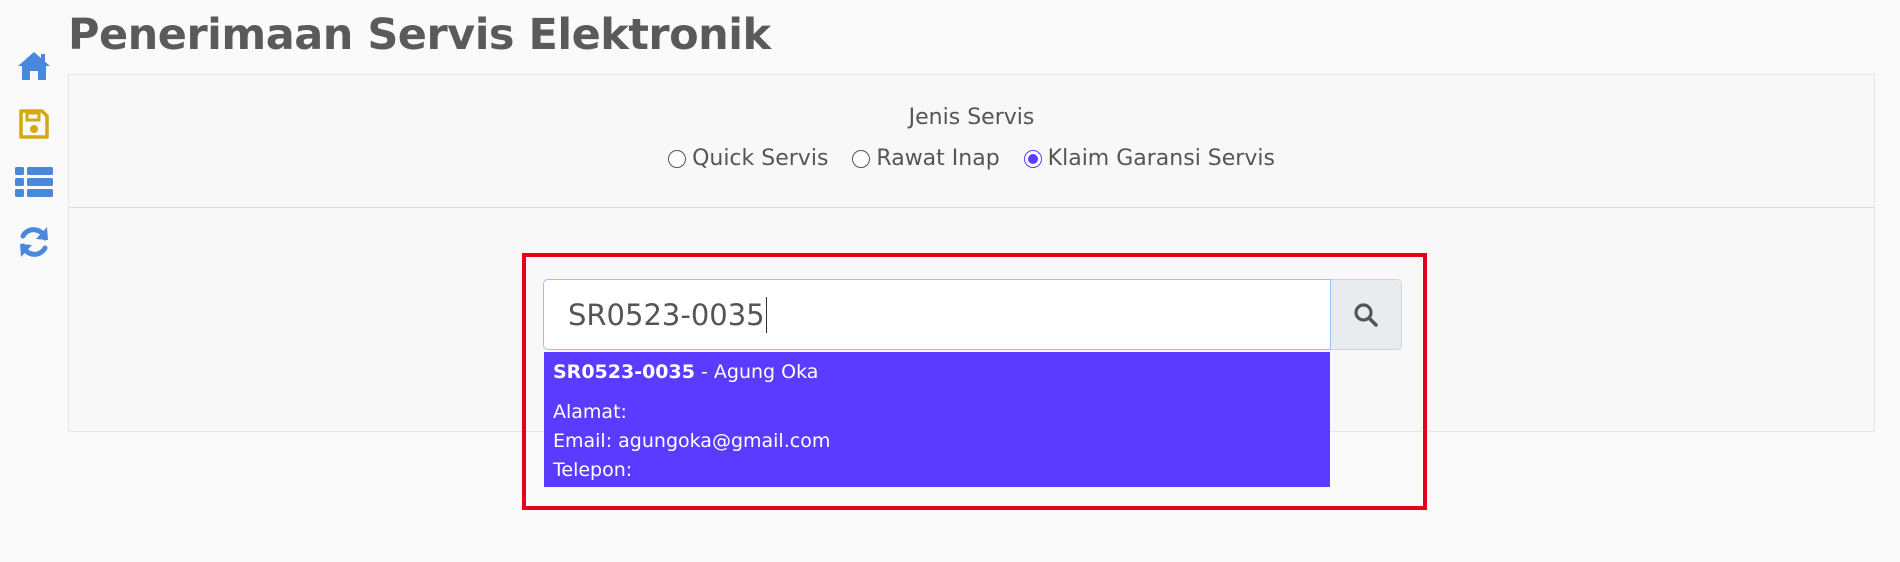  What do you see at coordinates (1161, 158) in the screenshot?
I see `radio-label: Klaim Garansi Servis` at bounding box center [1161, 158].